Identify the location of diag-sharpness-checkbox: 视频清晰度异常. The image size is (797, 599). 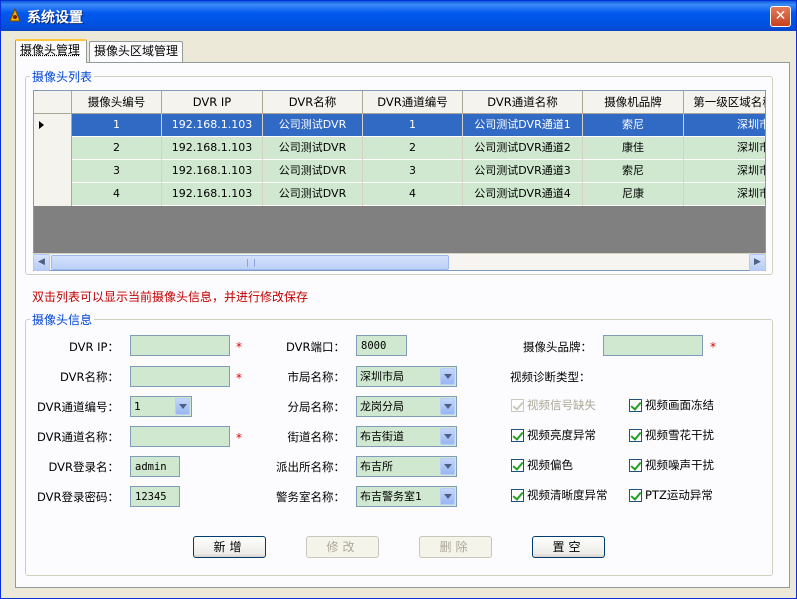
(559, 495).